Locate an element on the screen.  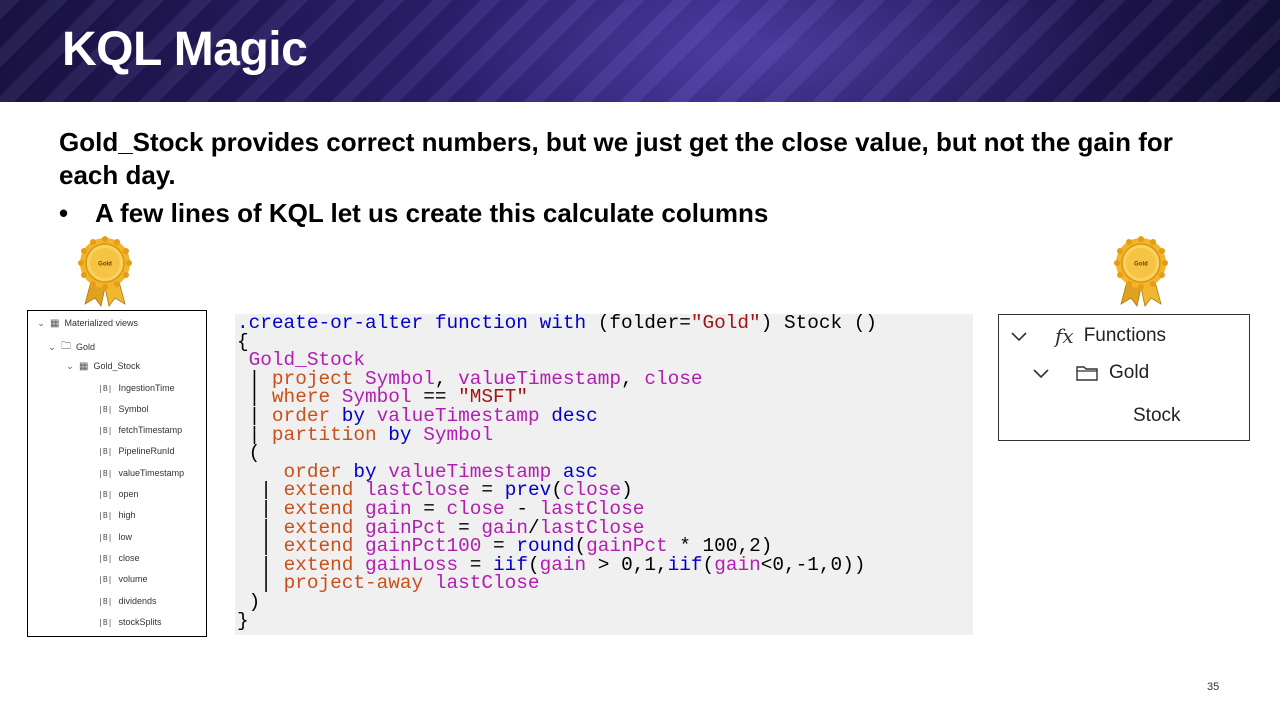
code-token: lastClose is located at coordinates (487, 583).